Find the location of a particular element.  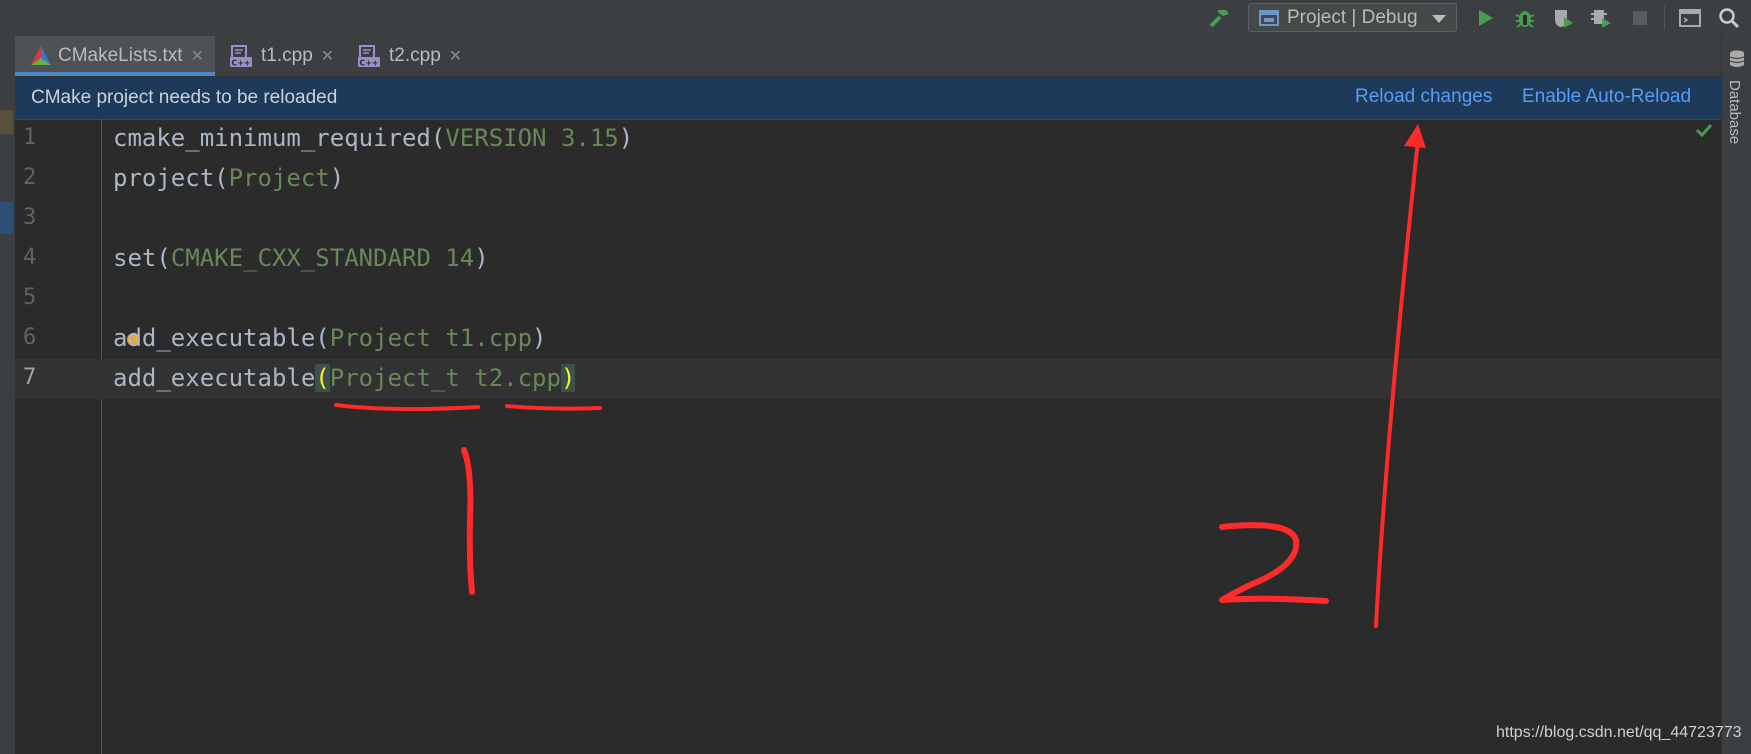

tab-label: CMakeLists.txt is located at coordinates (120, 55).